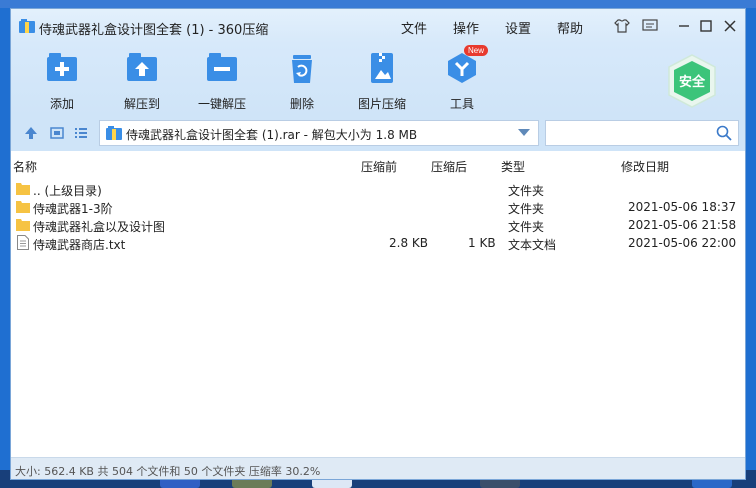  I want to click on one-click-extract-button: 一键解压, so click(222, 81).